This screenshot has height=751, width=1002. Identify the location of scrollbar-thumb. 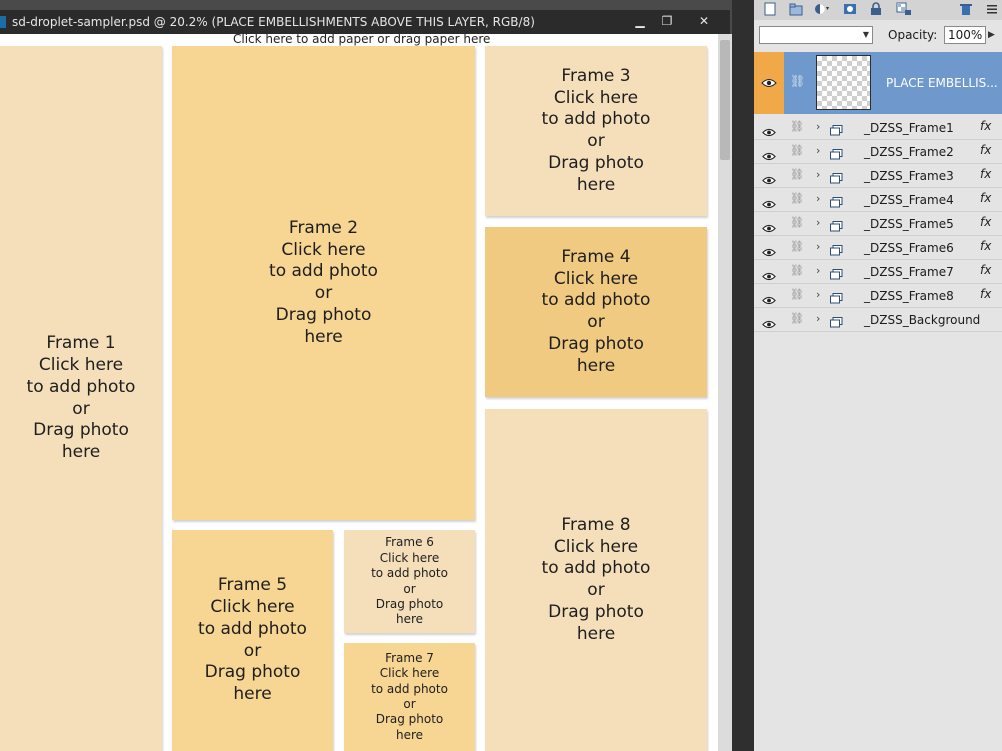
(725, 100).